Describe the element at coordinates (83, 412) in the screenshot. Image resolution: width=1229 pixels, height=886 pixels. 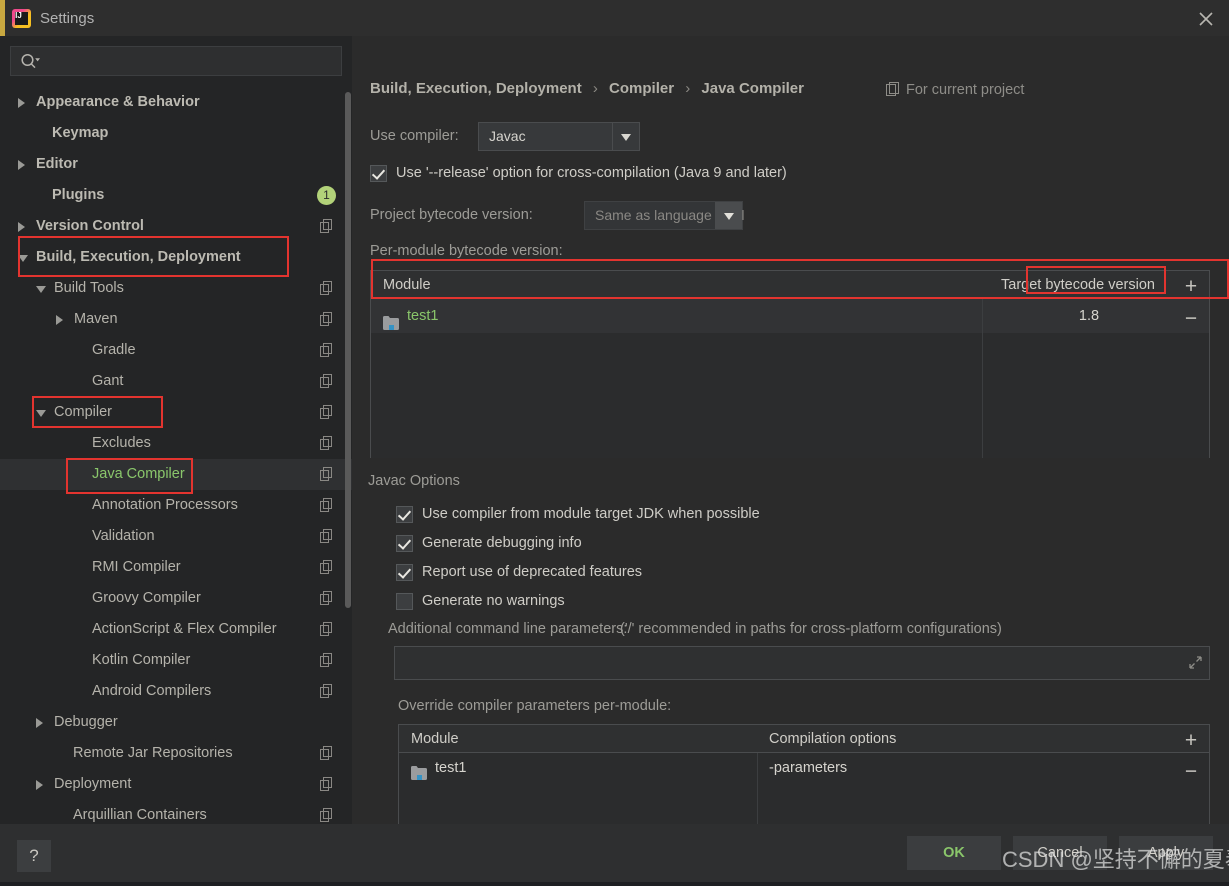
I see `sidebar-item-label: Compiler` at that location.